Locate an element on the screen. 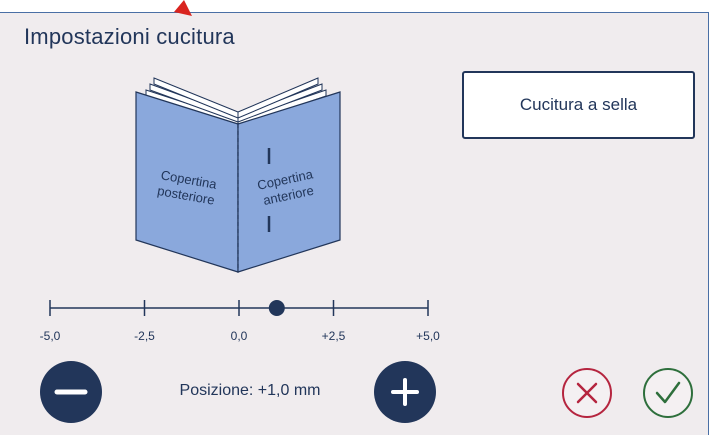  scale-tick-label: -5,0 is located at coordinates (50, 336).